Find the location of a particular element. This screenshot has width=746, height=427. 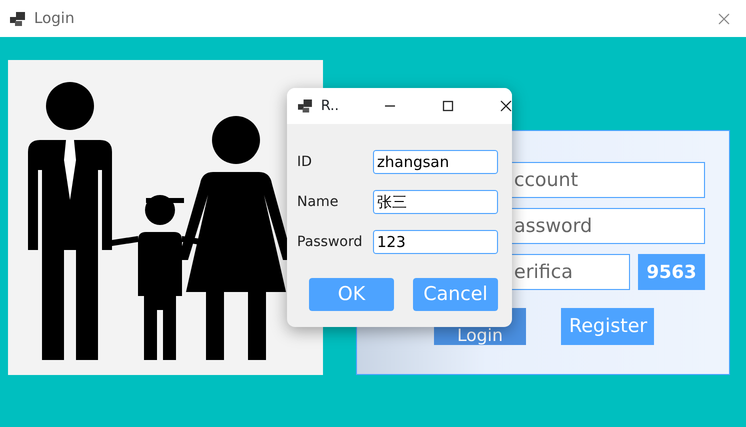

input-field: zhangsan is located at coordinates (435, 162).